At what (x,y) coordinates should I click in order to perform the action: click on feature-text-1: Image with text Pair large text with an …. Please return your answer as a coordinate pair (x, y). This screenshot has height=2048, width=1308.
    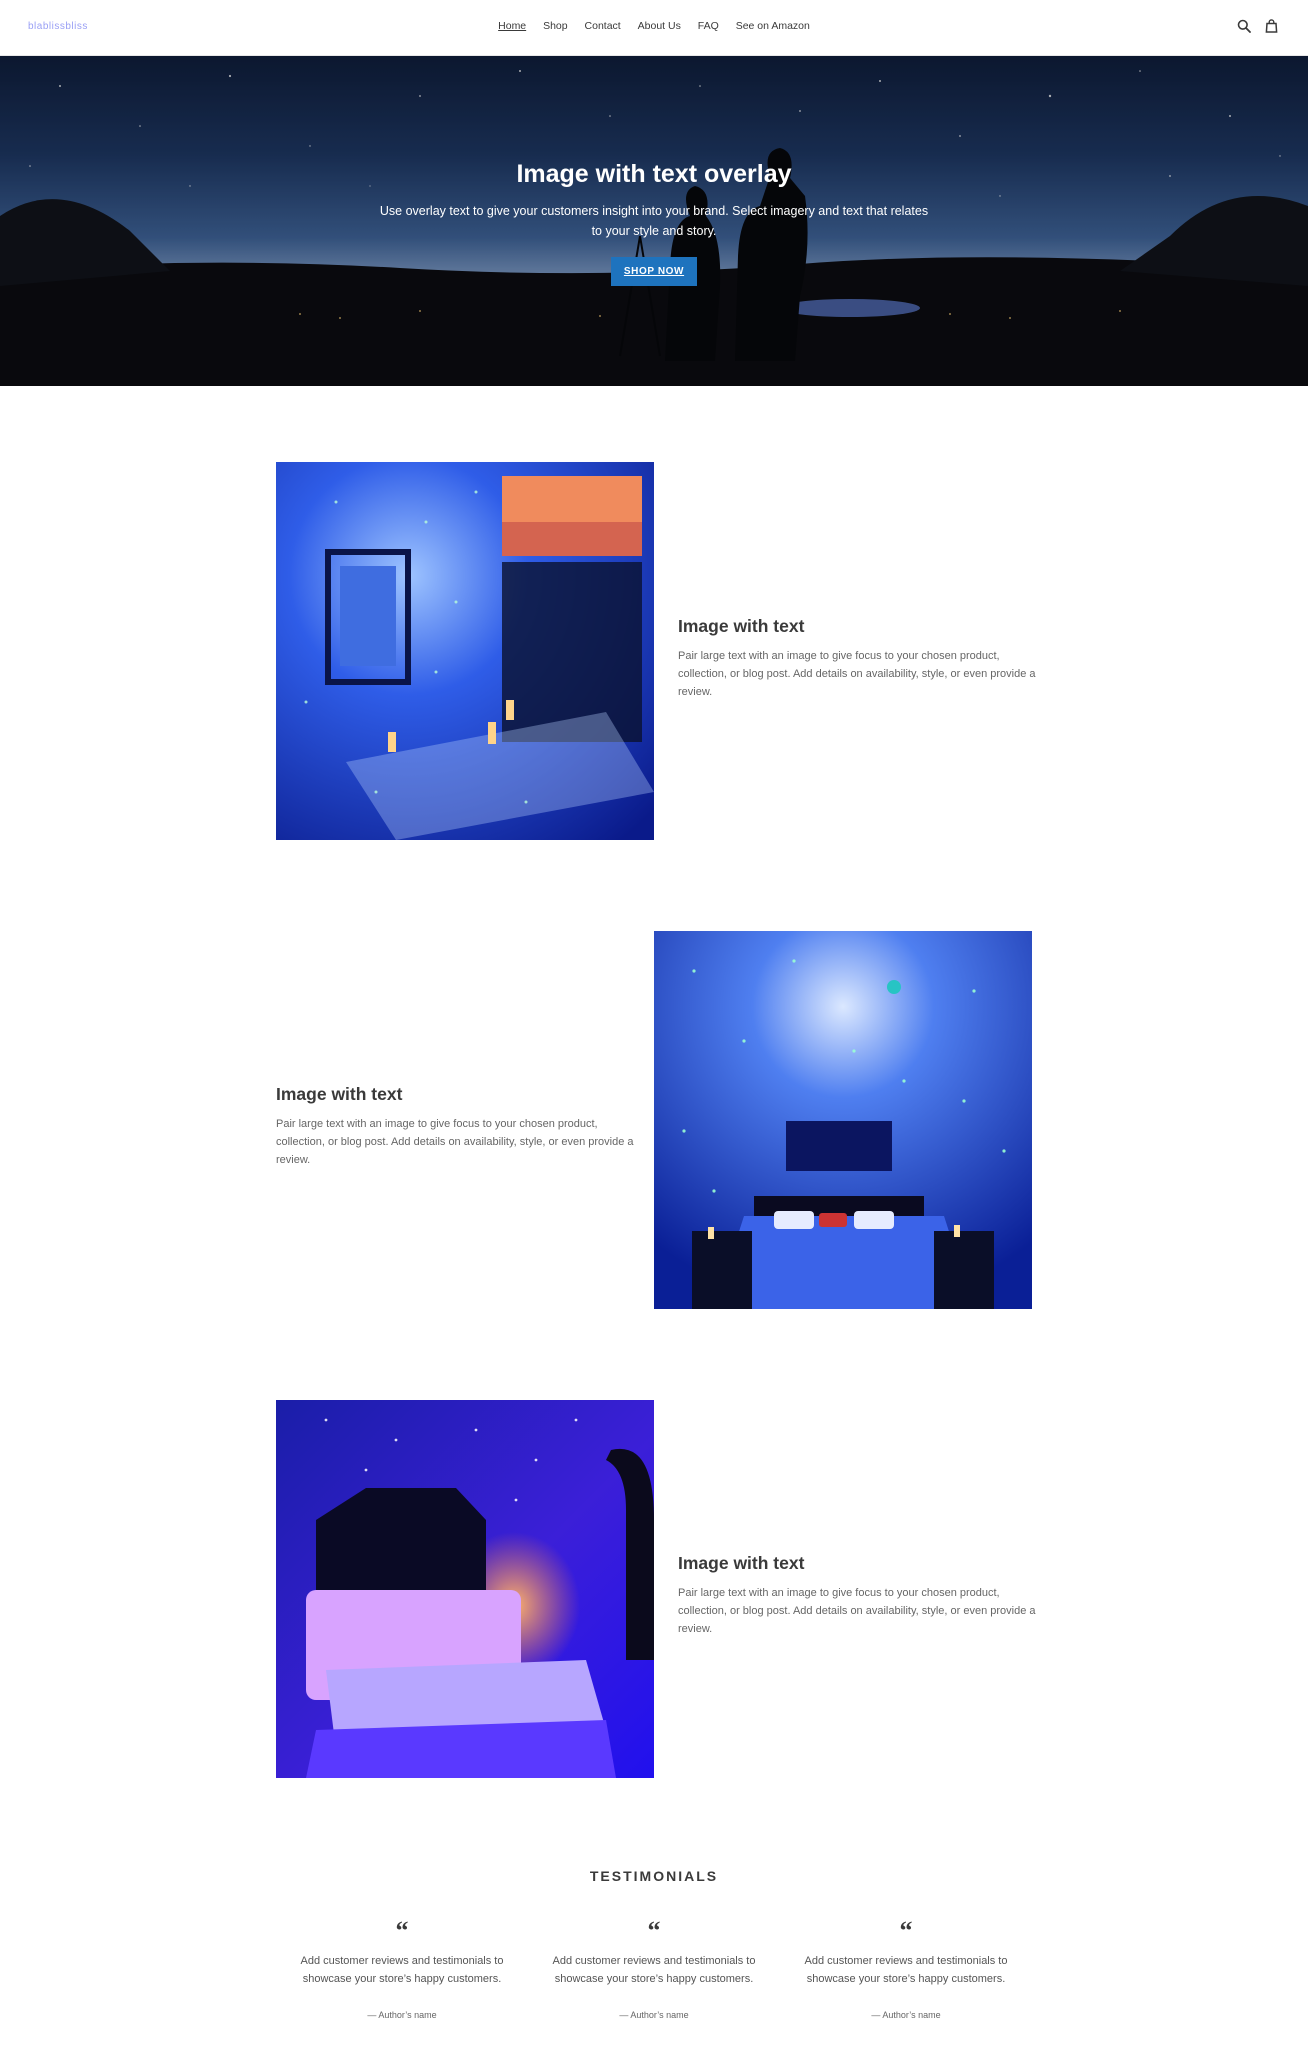
    Looking at the image, I should click on (858, 658).